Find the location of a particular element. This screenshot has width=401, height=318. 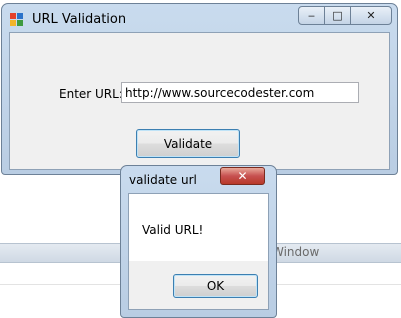

close-button: ✕ is located at coordinates (371, 15).